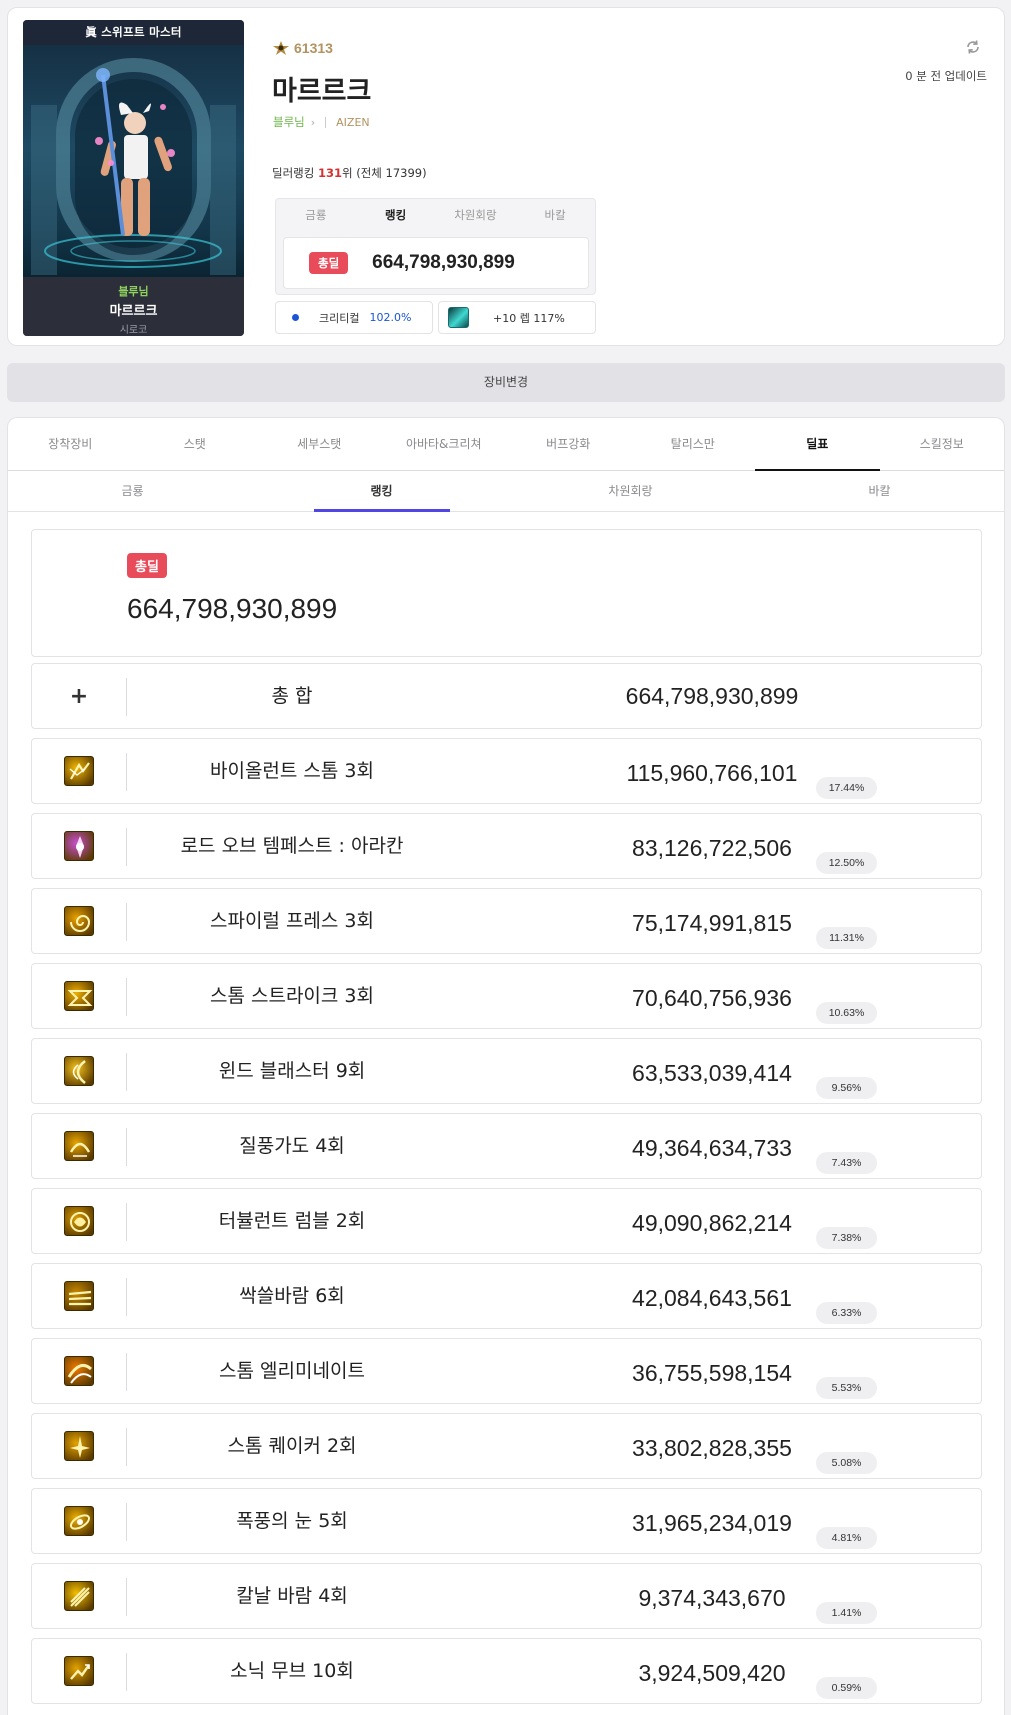  I want to click on storm-strike-icon, so click(79, 996).